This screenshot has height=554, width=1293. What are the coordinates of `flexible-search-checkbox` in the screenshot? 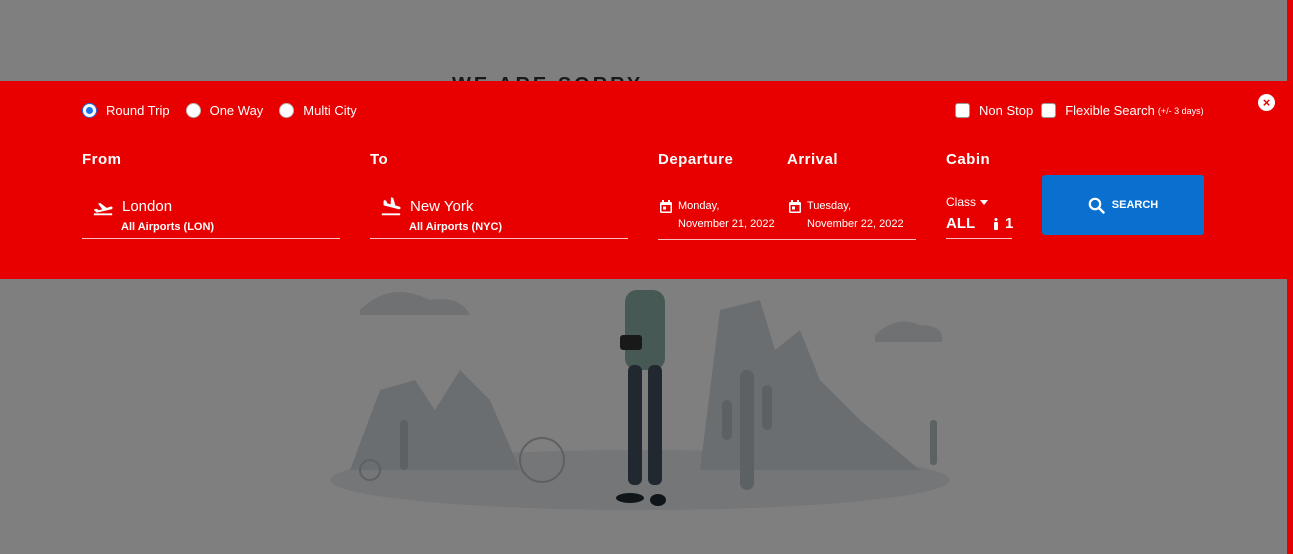 It's located at (1049, 110).